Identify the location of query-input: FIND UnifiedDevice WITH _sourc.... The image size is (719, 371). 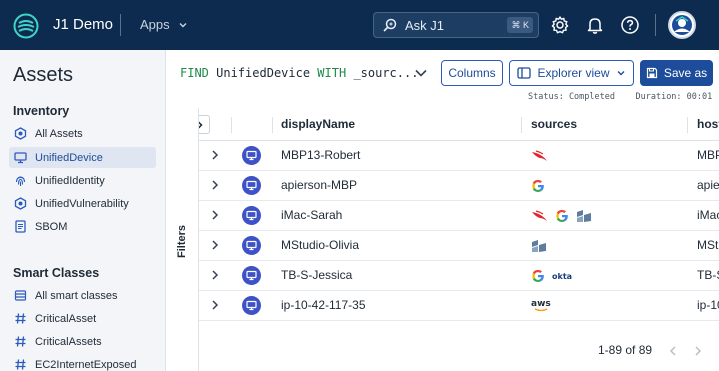
(299, 73).